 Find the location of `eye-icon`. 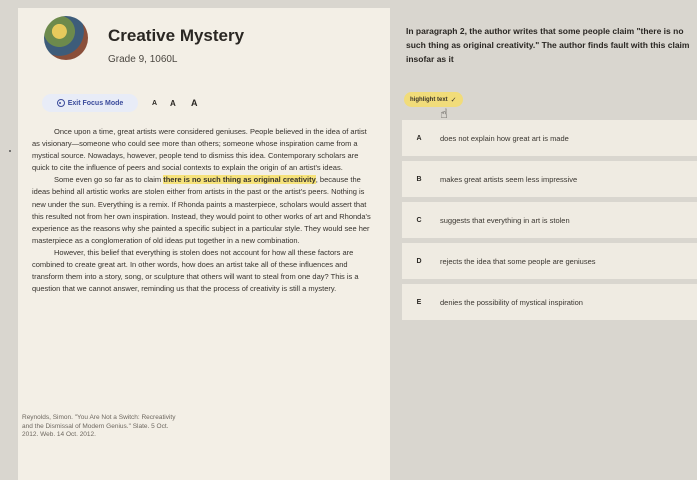

eye-icon is located at coordinates (60, 103).